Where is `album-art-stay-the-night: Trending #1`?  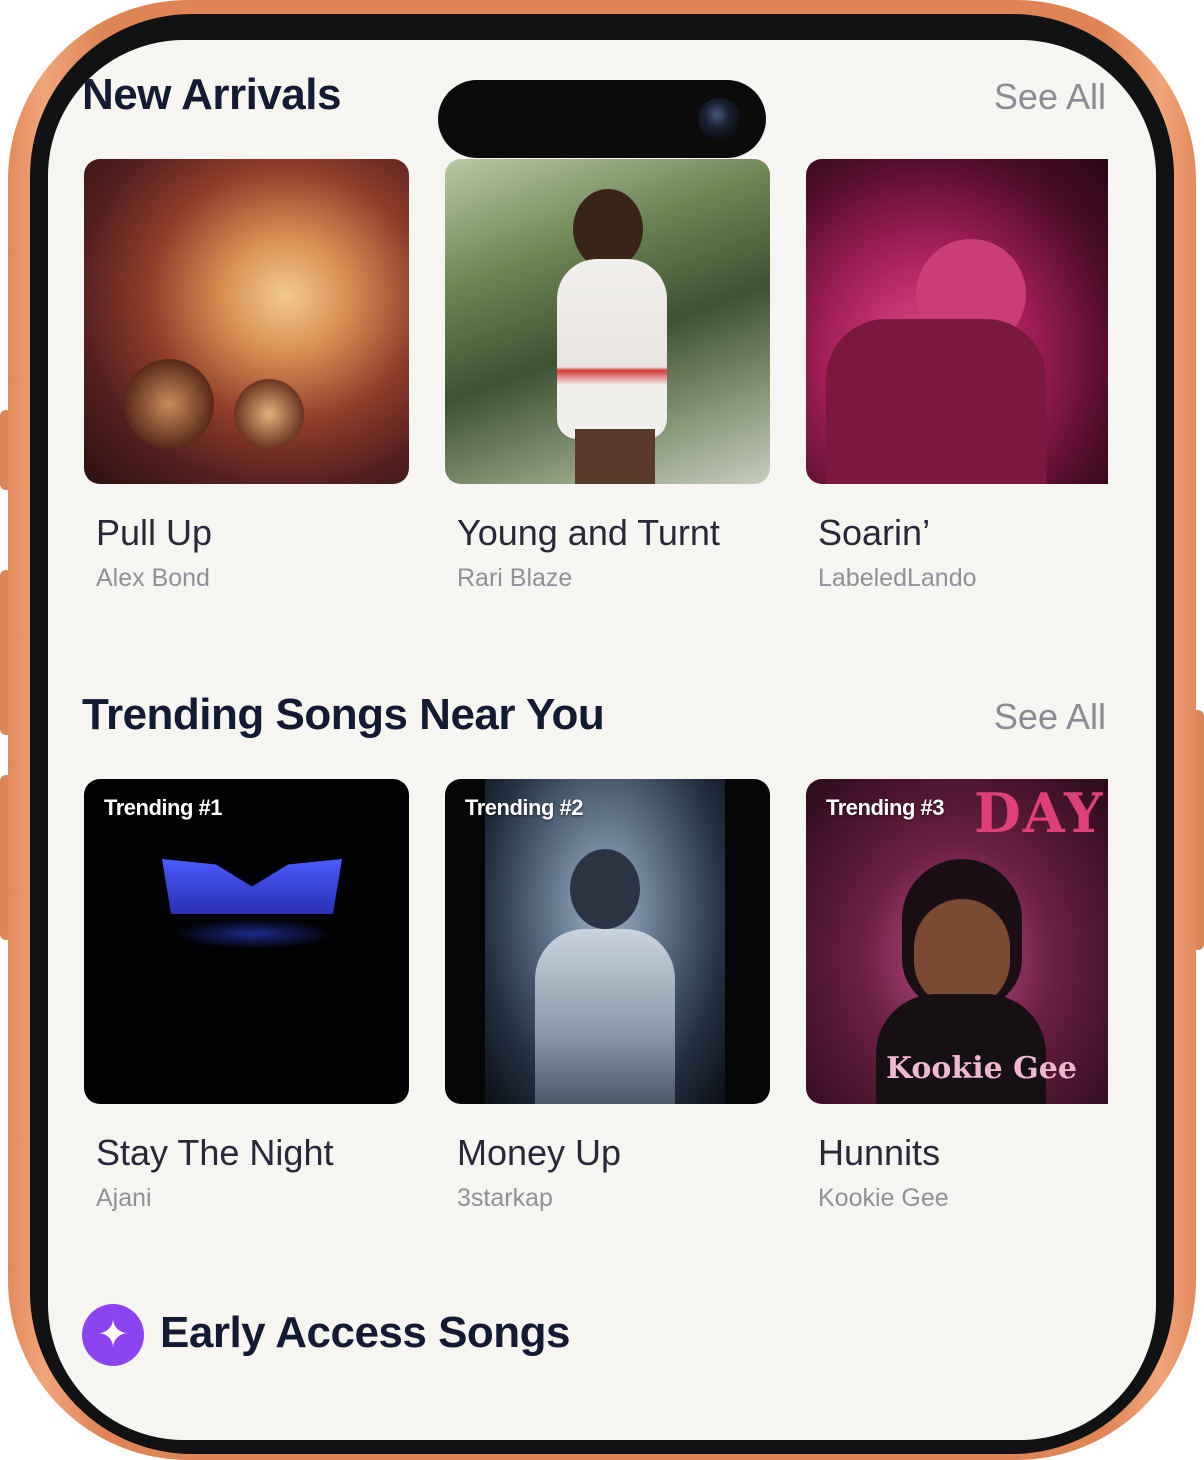 album-art-stay-the-night: Trending #1 is located at coordinates (246, 941).